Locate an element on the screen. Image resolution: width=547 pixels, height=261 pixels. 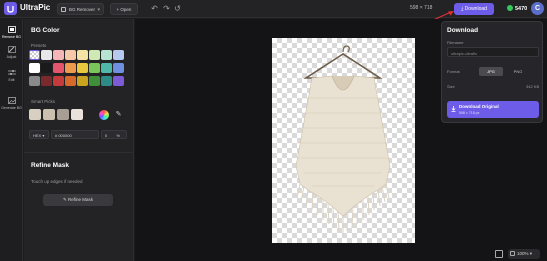
rail-item-edit: Edit is located at coordinates (11, 75).